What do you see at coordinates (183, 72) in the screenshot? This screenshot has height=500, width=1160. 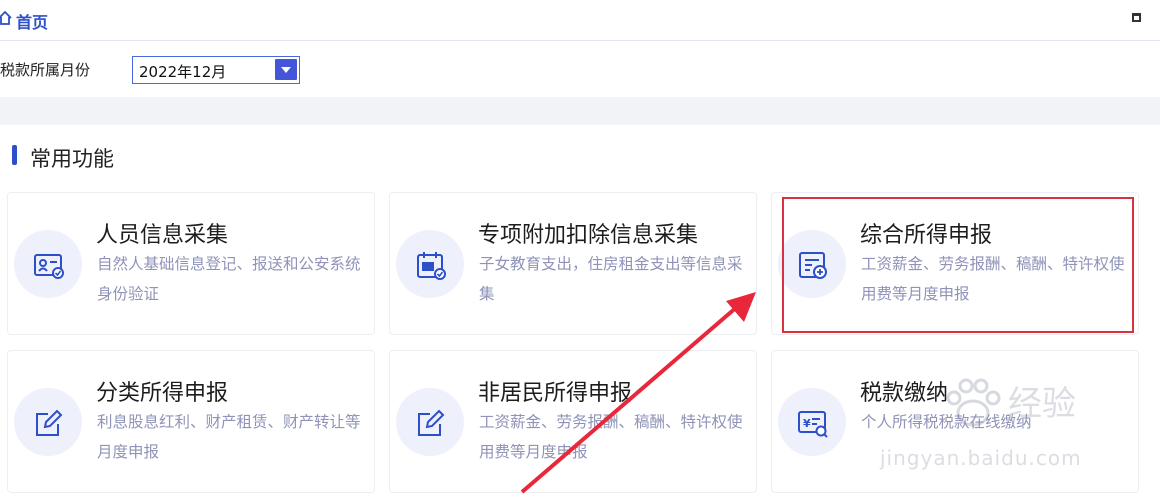 I see `tax-month-value: 2022年12月` at bounding box center [183, 72].